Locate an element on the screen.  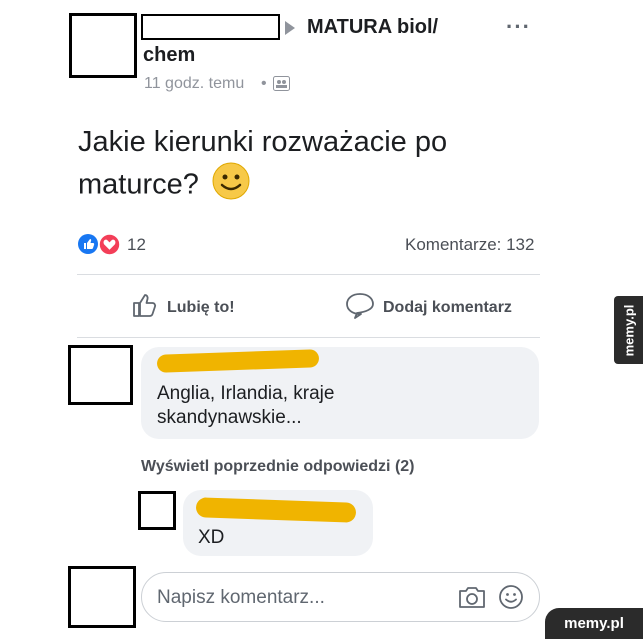
post-time: 11 godz. temu is located at coordinates (194, 84).